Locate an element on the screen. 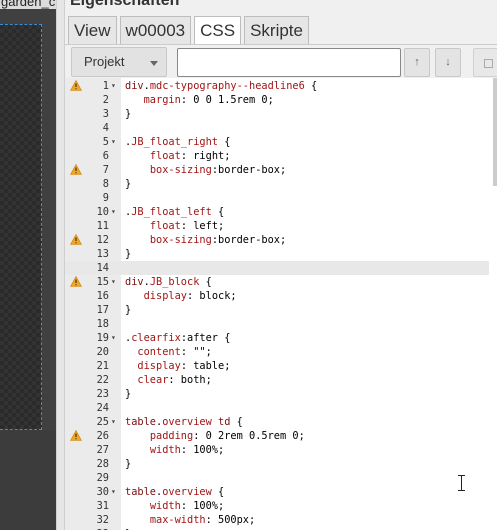 This screenshot has width=497, height=530. line-number: 30 is located at coordinates (102, 492).